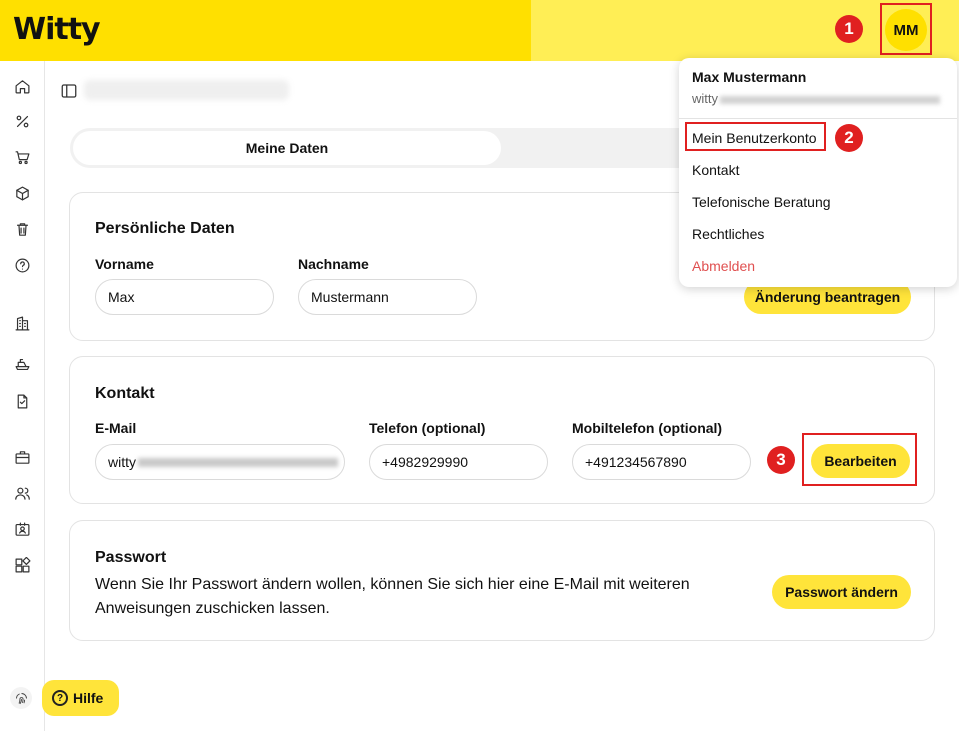 The width and height of the screenshot is (959, 731). Describe the element at coordinates (57, 29) in the screenshot. I see `witty-logo: Witty` at that location.